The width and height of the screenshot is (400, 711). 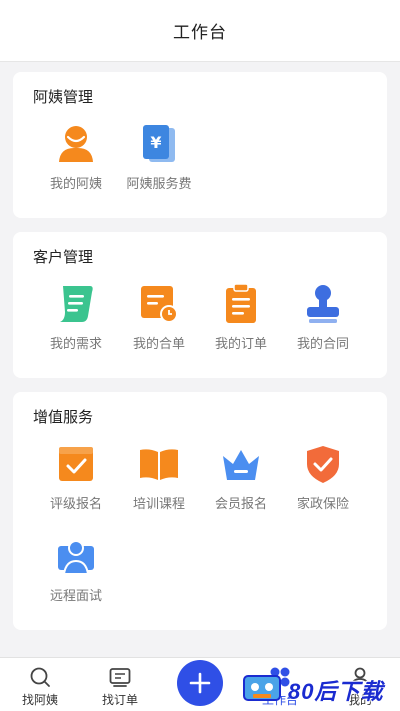 What do you see at coordinates (159, 304) in the screenshot?
I see `calendar-clock-icon` at bounding box center [159, 304].